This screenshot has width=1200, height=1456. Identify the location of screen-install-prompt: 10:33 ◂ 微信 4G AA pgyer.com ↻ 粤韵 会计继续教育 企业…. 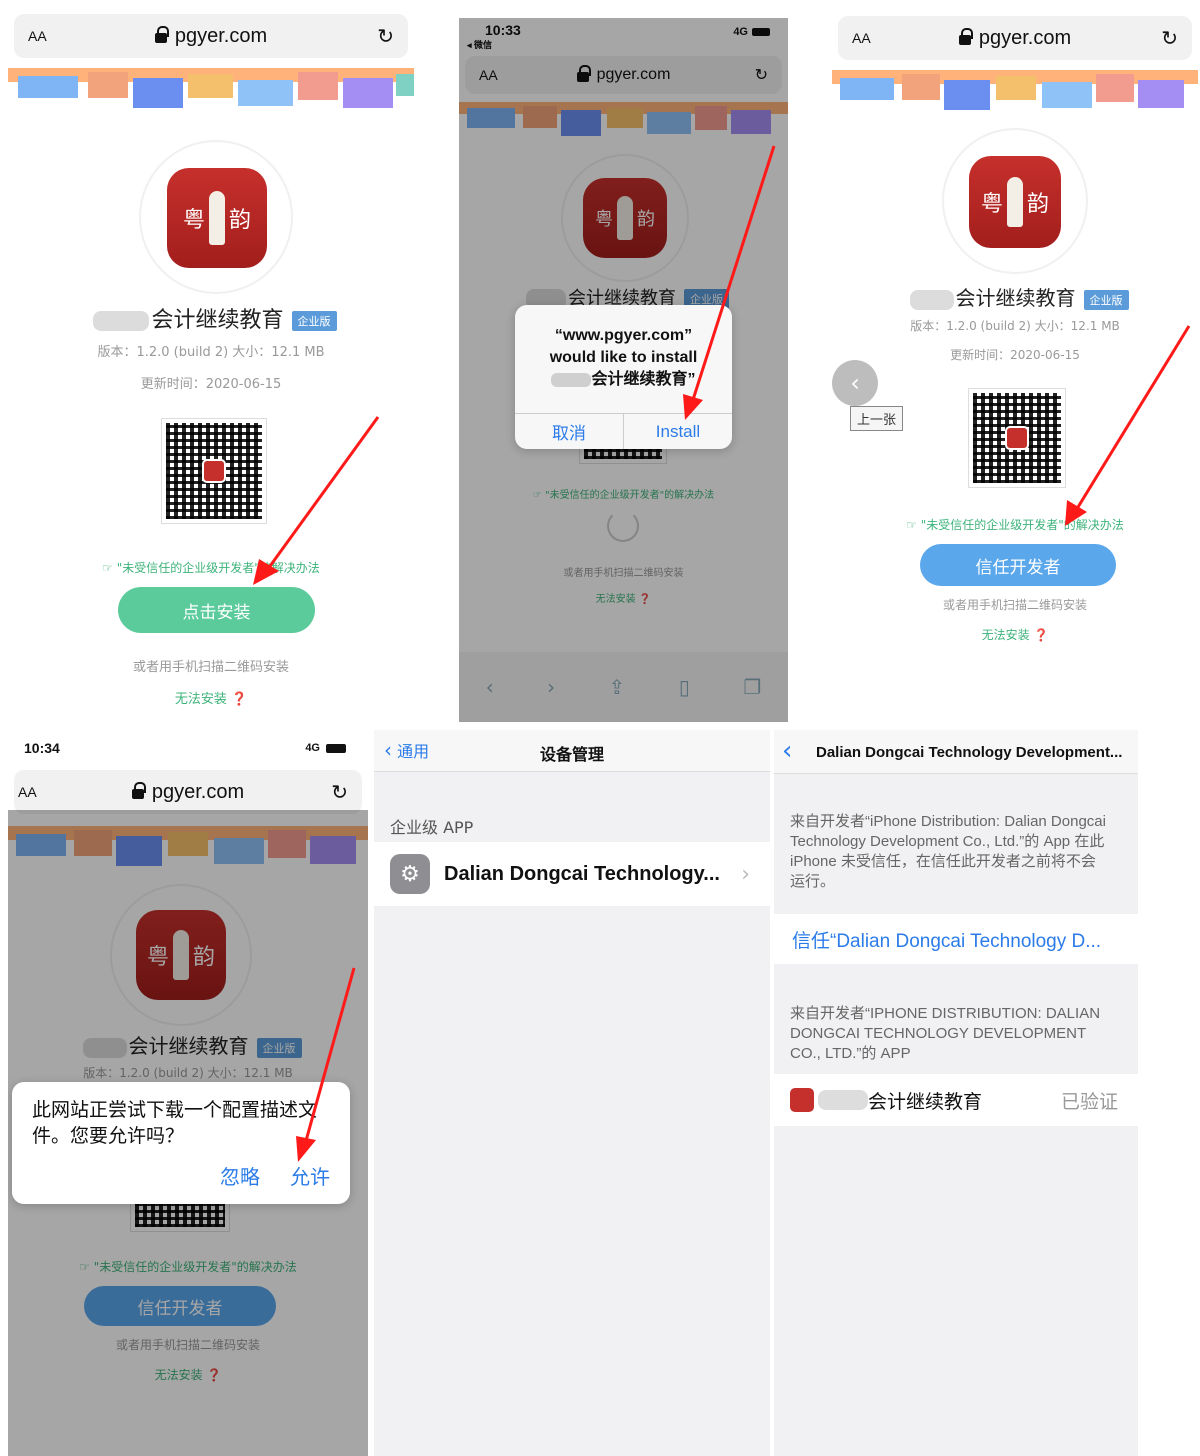
(623, 370).